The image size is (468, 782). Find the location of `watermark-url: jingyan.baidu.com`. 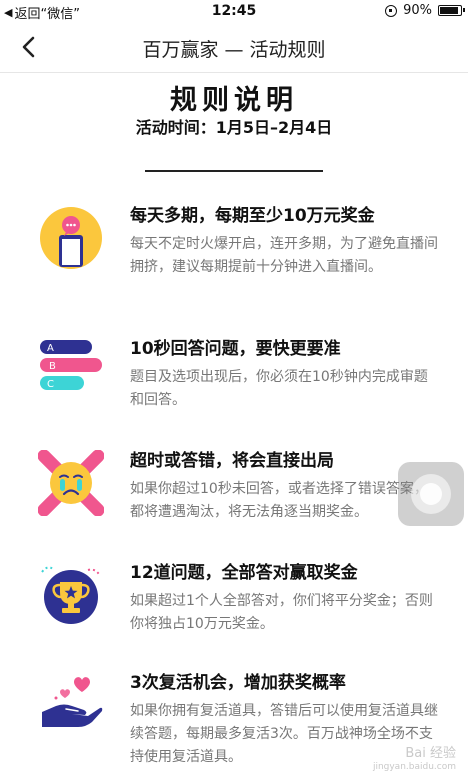

watermark-url: jingyan.baidu.com is located at coordinates (414, 767).